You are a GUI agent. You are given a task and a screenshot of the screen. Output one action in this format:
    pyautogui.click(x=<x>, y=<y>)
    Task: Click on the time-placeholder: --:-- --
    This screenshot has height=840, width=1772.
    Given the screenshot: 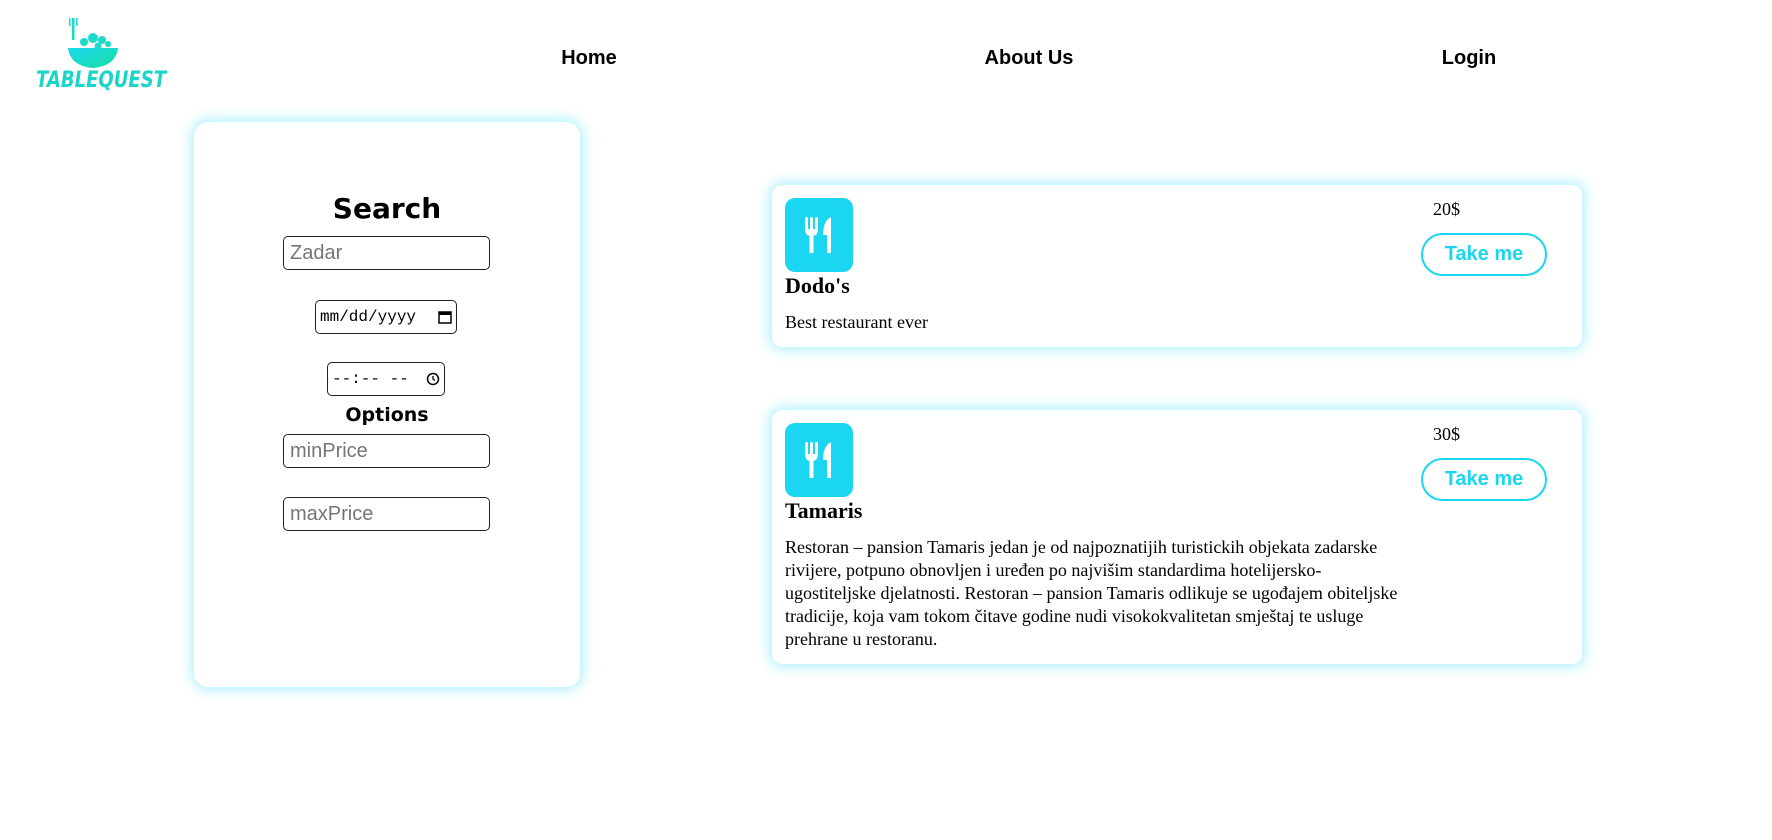 What is the action you would take?
    pyautogui.click(x=370, y=379)
    